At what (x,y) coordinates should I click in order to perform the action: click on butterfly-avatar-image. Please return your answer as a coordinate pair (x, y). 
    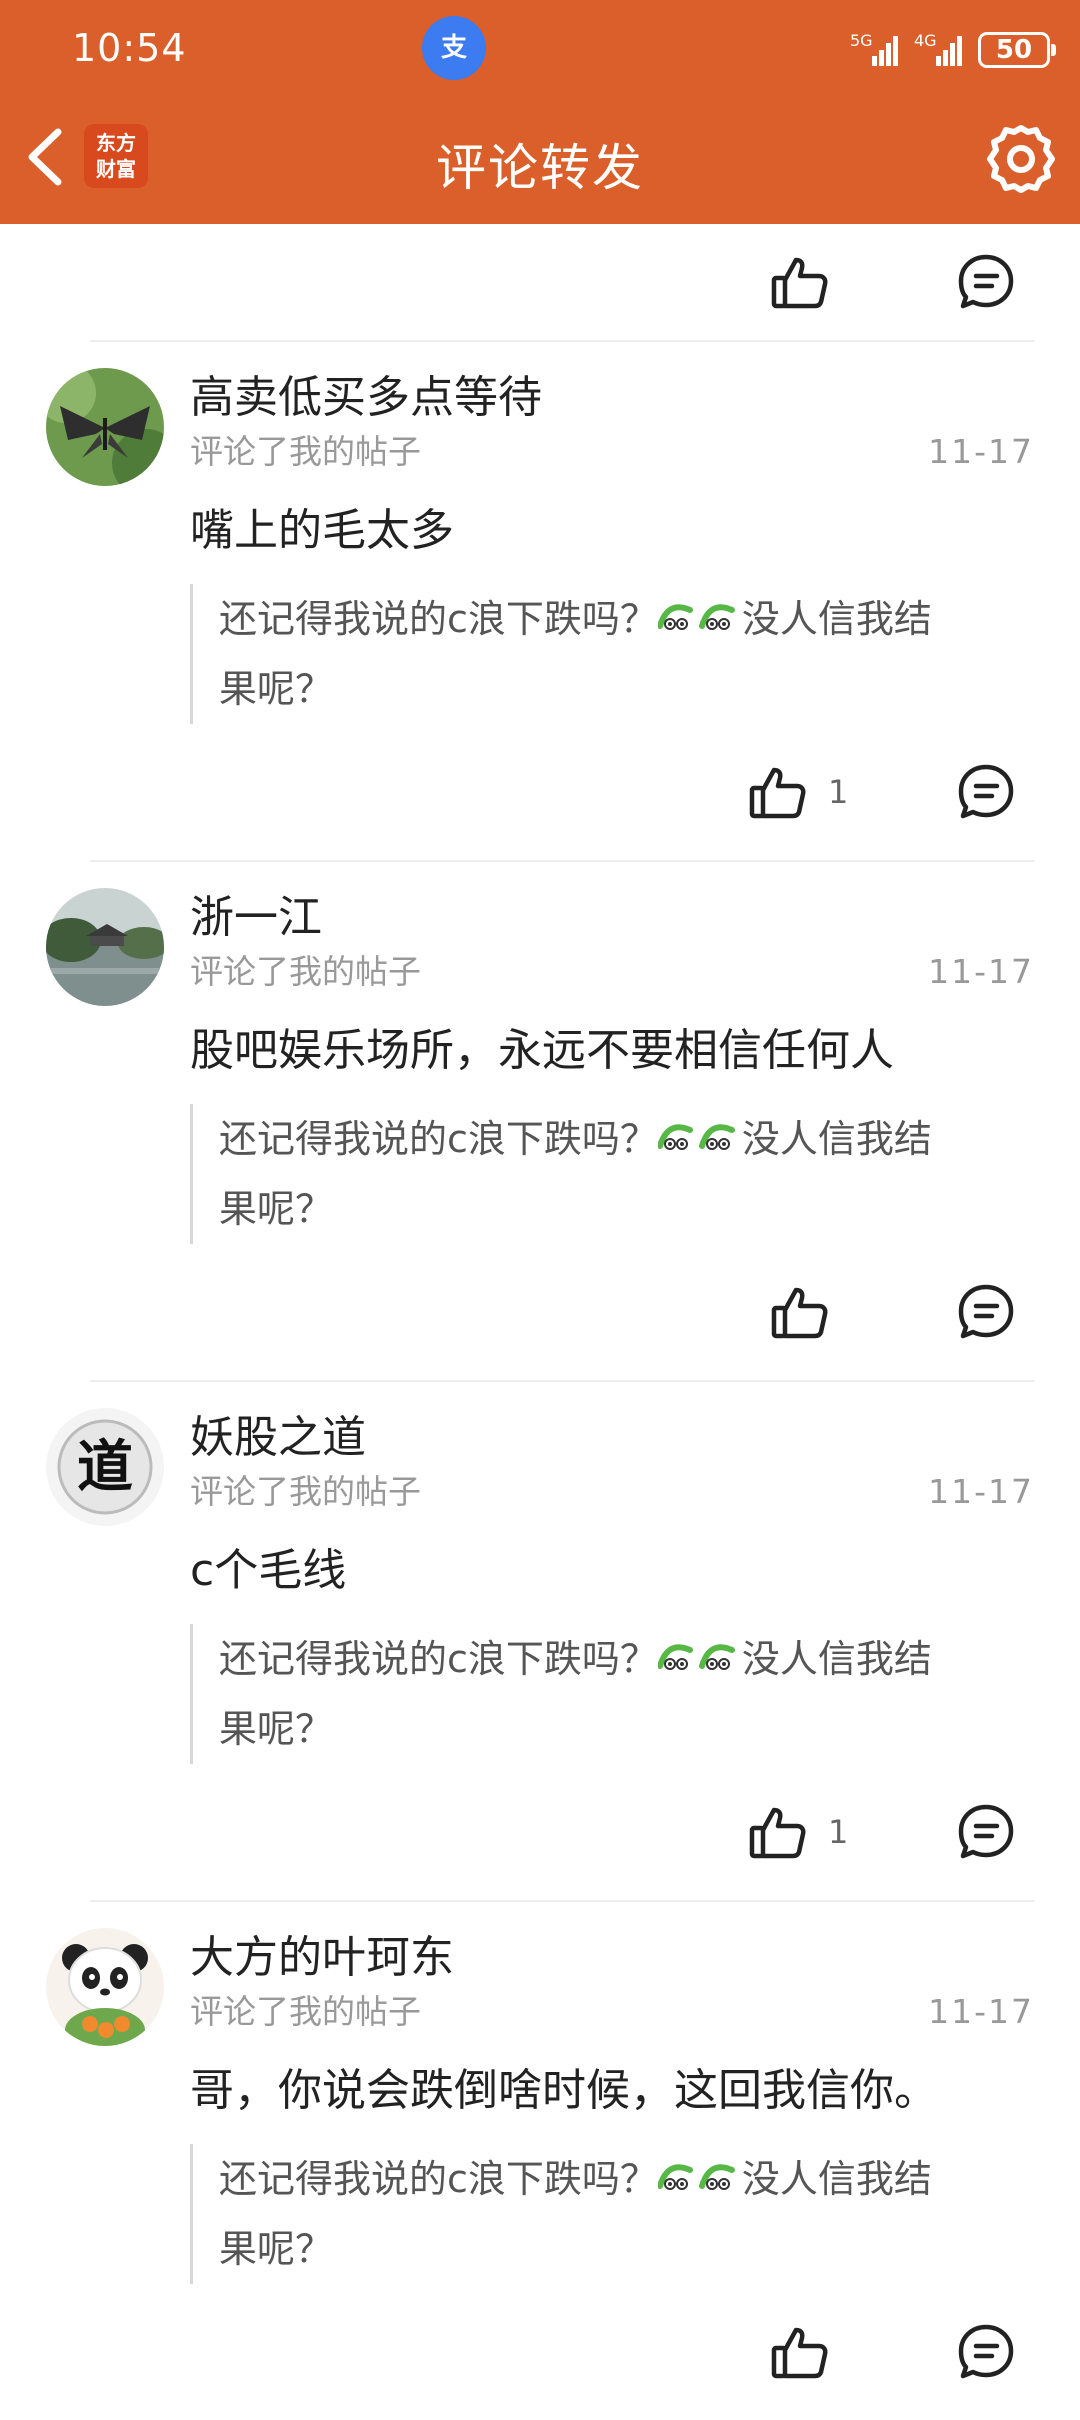
    Looking at the image, I should click on (105, 427).